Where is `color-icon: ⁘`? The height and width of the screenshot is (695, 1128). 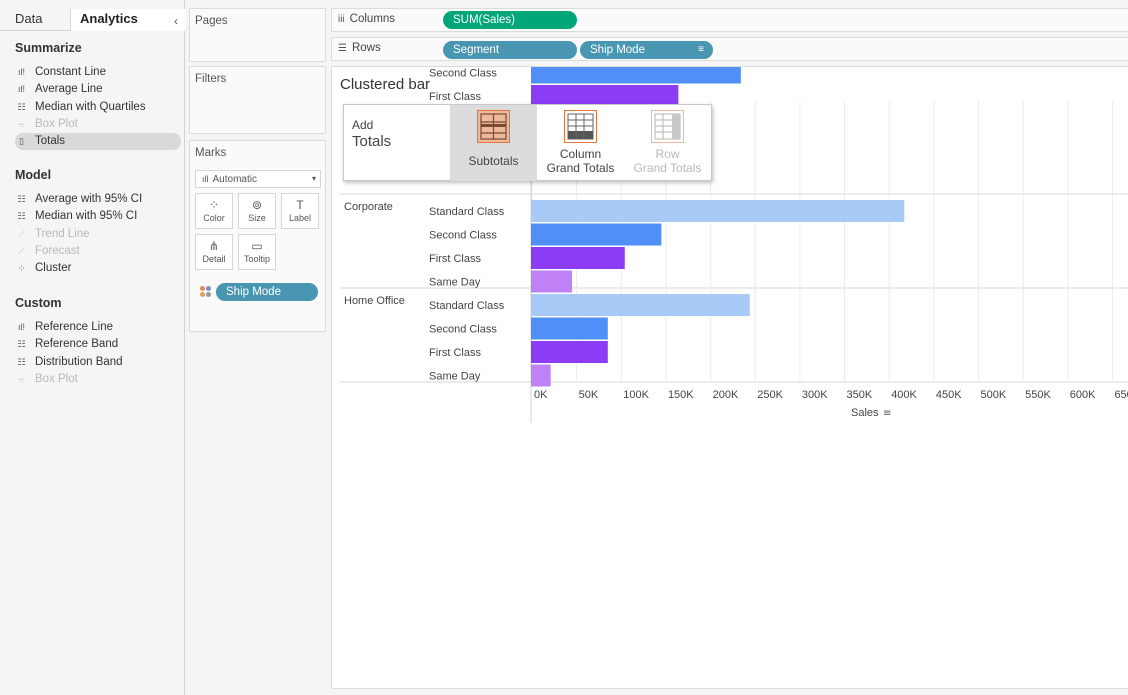
color-icon: ⁘ is located at coordinates (214, 205).